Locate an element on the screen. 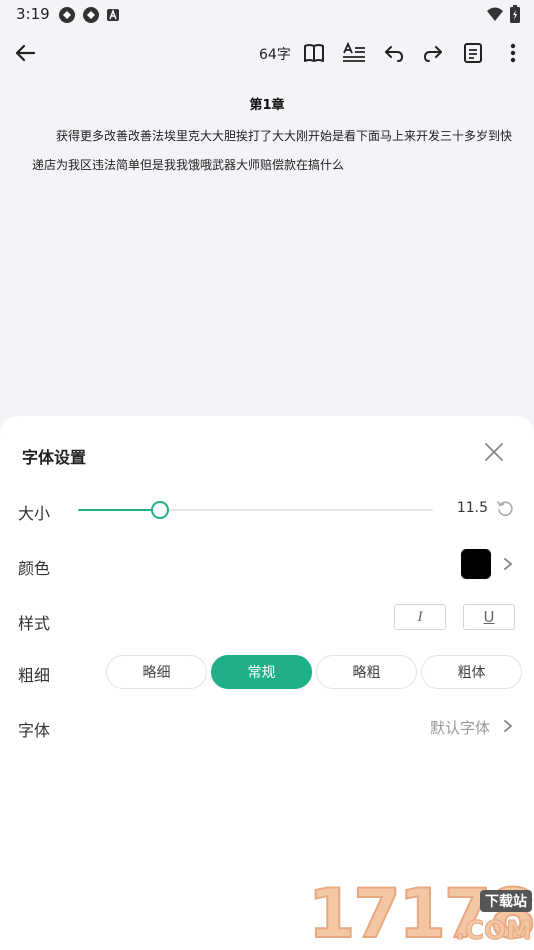 The width and height of the screenshot is (534, 950). underline-icon: U is located at coordinates (489, 617).